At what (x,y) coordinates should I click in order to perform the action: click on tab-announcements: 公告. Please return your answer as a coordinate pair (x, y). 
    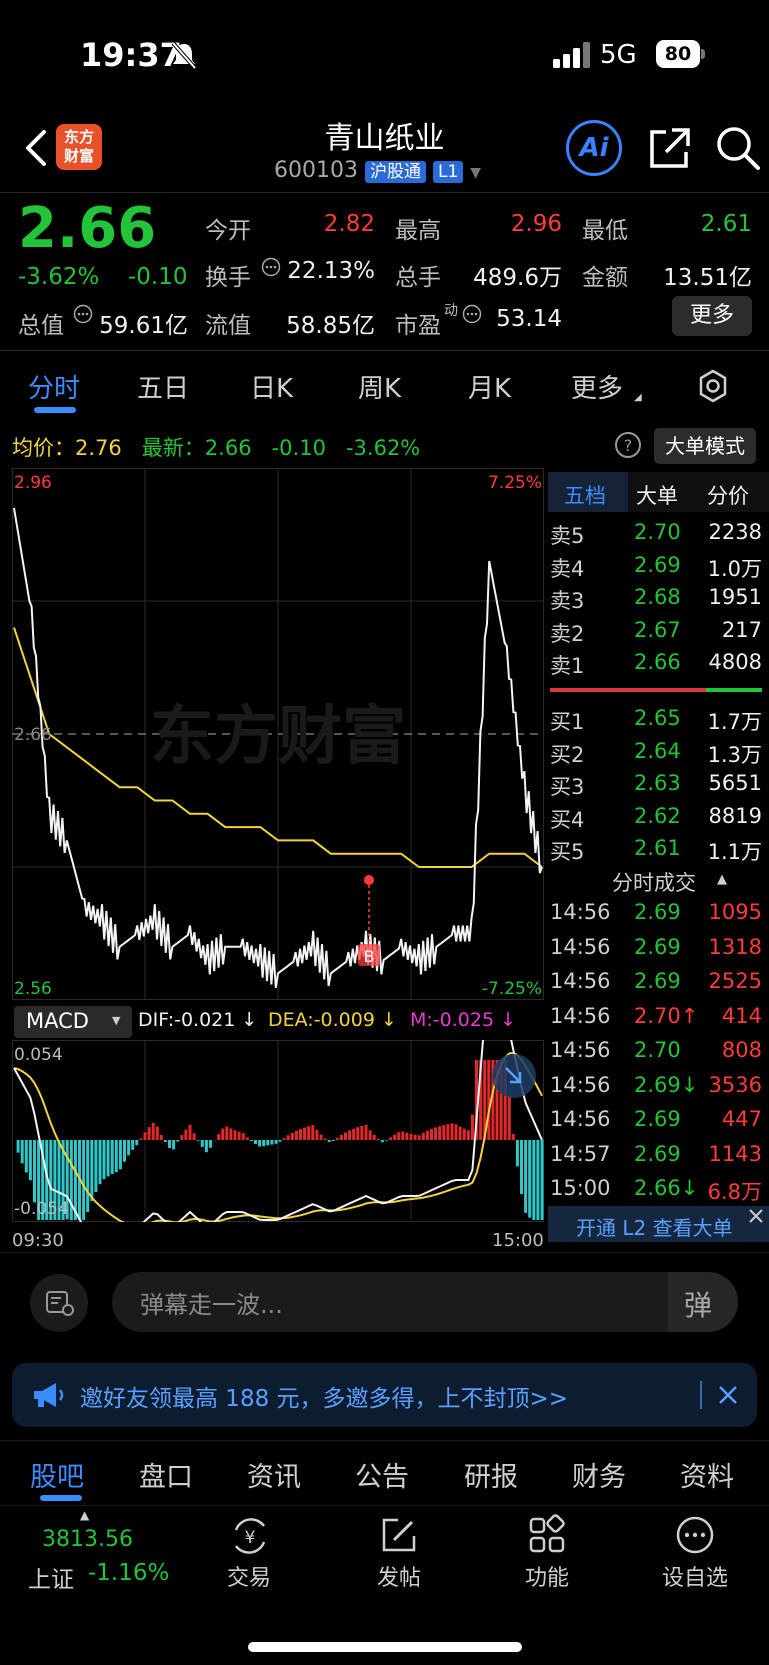
    Looking at the image, I should click on (382, 1474).